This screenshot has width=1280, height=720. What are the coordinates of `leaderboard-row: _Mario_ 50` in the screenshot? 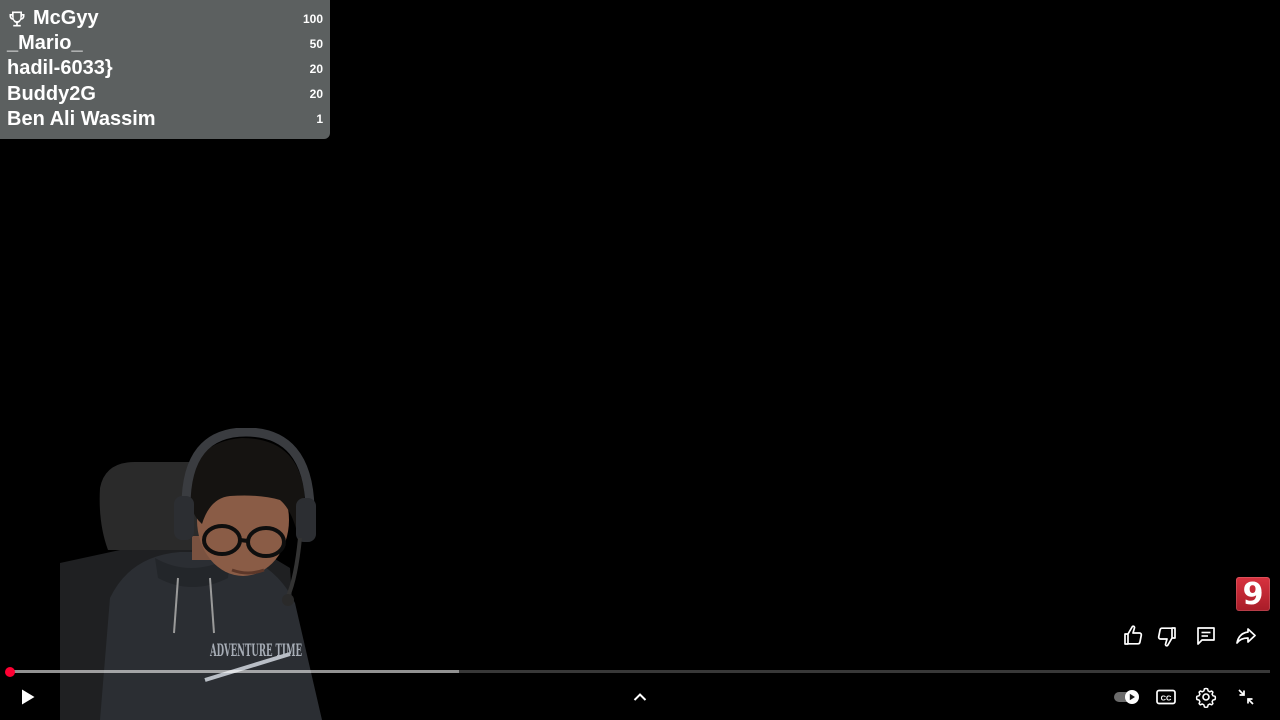 It's located at (165, 43).